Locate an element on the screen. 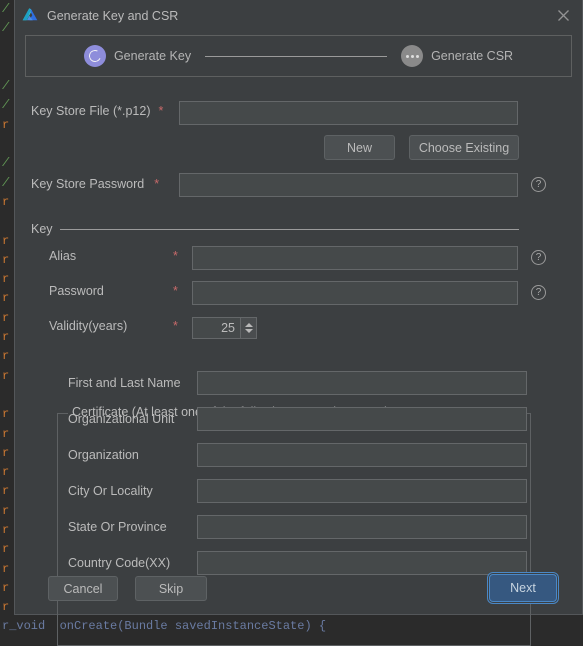 This screenshot has height=646, width=583. android-studio-icon is located at coordinates (30, 16).